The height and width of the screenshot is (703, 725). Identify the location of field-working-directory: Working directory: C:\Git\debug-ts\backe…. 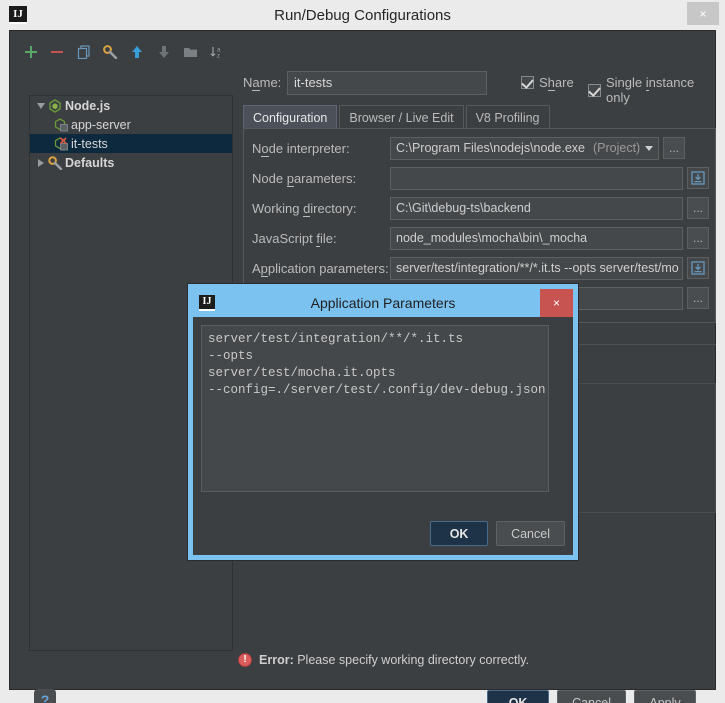
(480, 208).